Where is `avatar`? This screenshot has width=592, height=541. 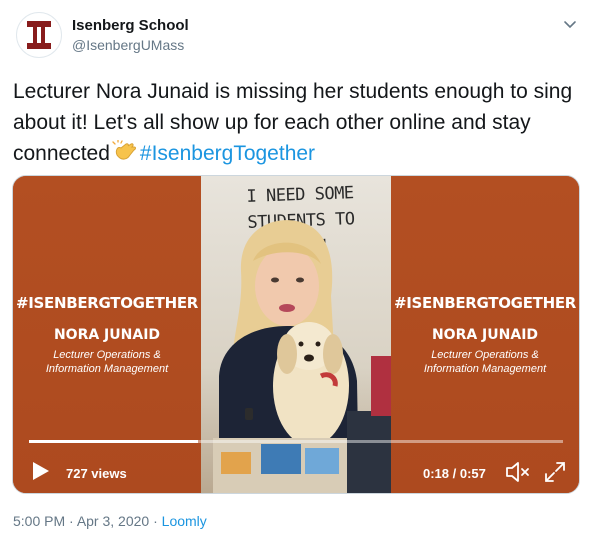 avatar is located at coordinates (39, 35).